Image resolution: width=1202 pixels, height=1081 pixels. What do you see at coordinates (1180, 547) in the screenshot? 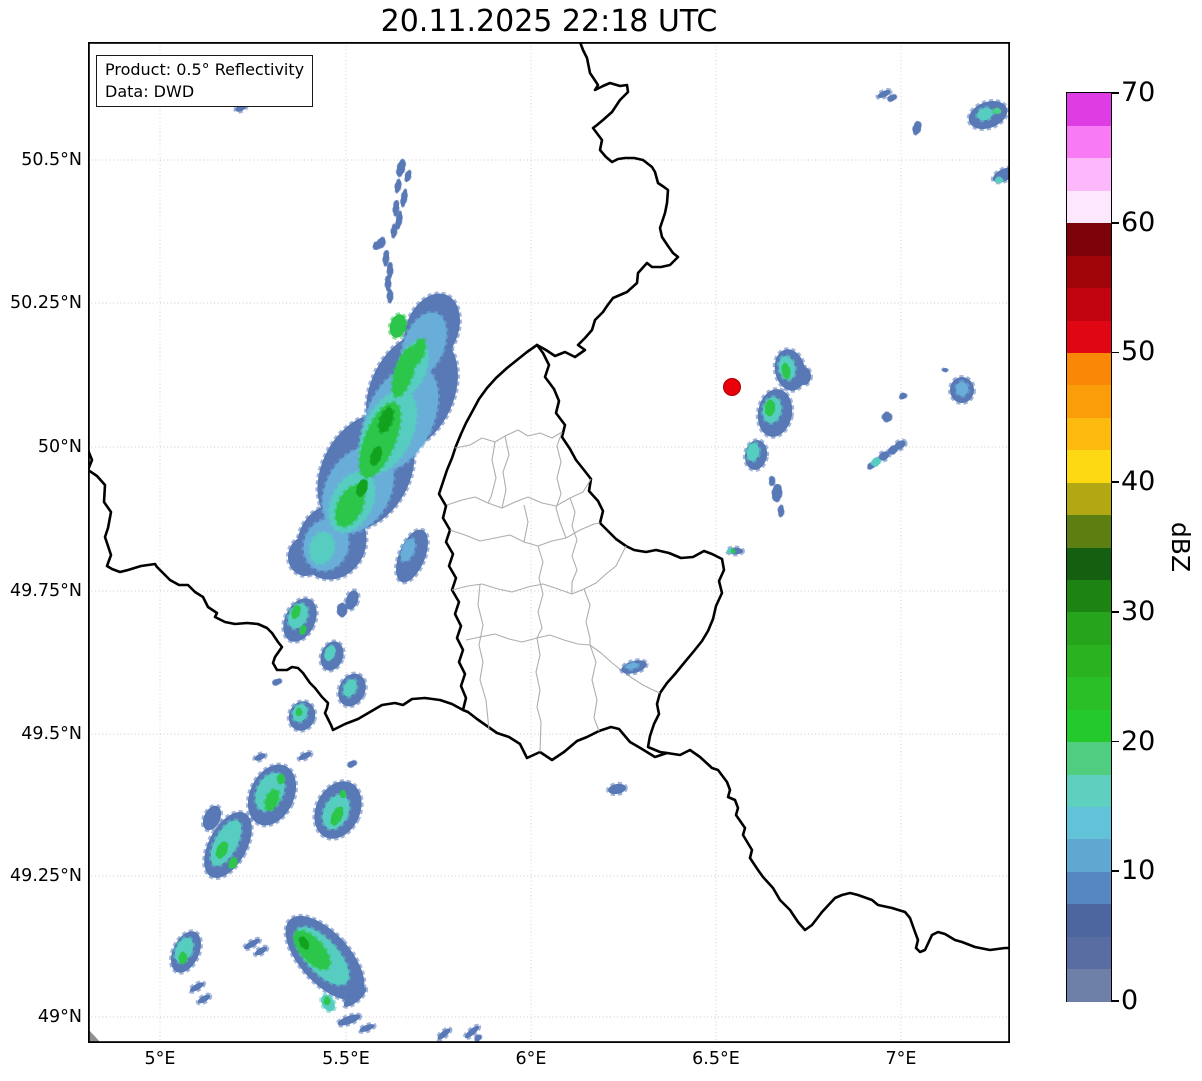
I see `colorbar-axis-label: dBZ` at bounding box center [1180, 547].